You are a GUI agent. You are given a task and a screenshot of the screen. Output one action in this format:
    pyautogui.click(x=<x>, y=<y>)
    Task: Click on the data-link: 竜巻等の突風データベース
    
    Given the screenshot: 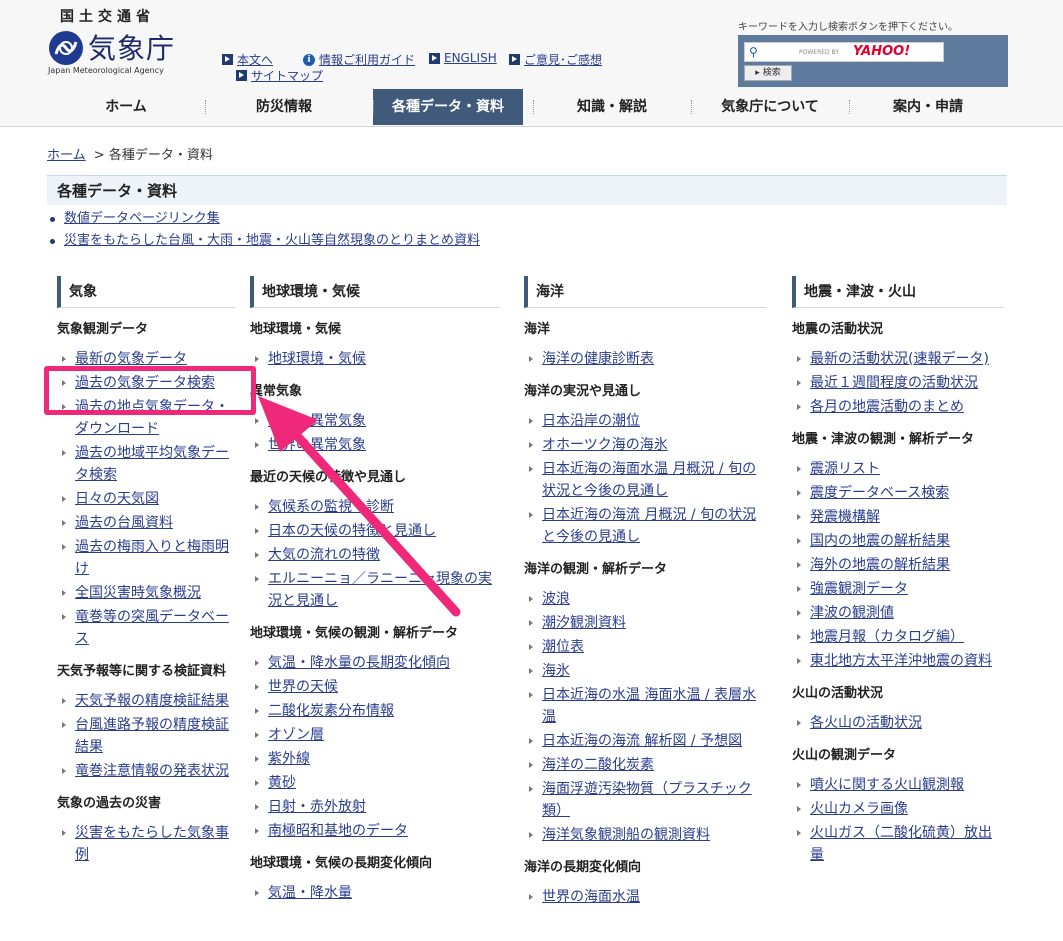 What is the action you would take?
    pyautogui.click(x=152, y=628)
    